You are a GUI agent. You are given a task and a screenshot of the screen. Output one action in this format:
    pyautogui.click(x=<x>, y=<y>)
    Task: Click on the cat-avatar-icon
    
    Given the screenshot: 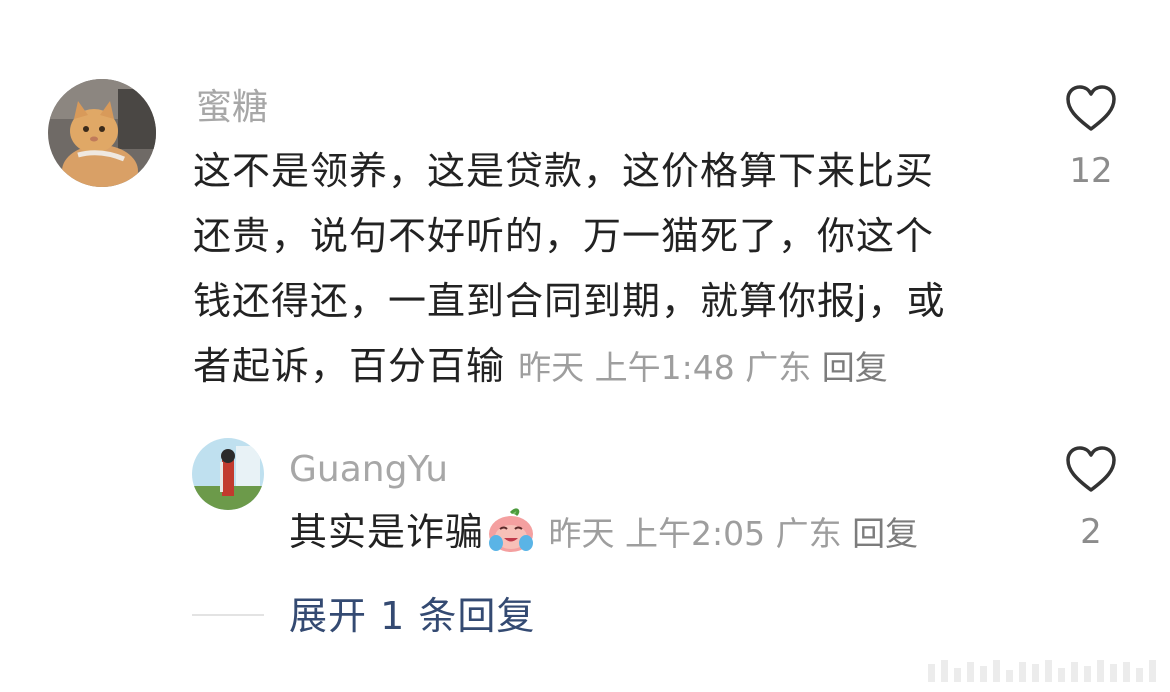 What is the action you would take?
    pyautogui.click(x=102, y=133)
    